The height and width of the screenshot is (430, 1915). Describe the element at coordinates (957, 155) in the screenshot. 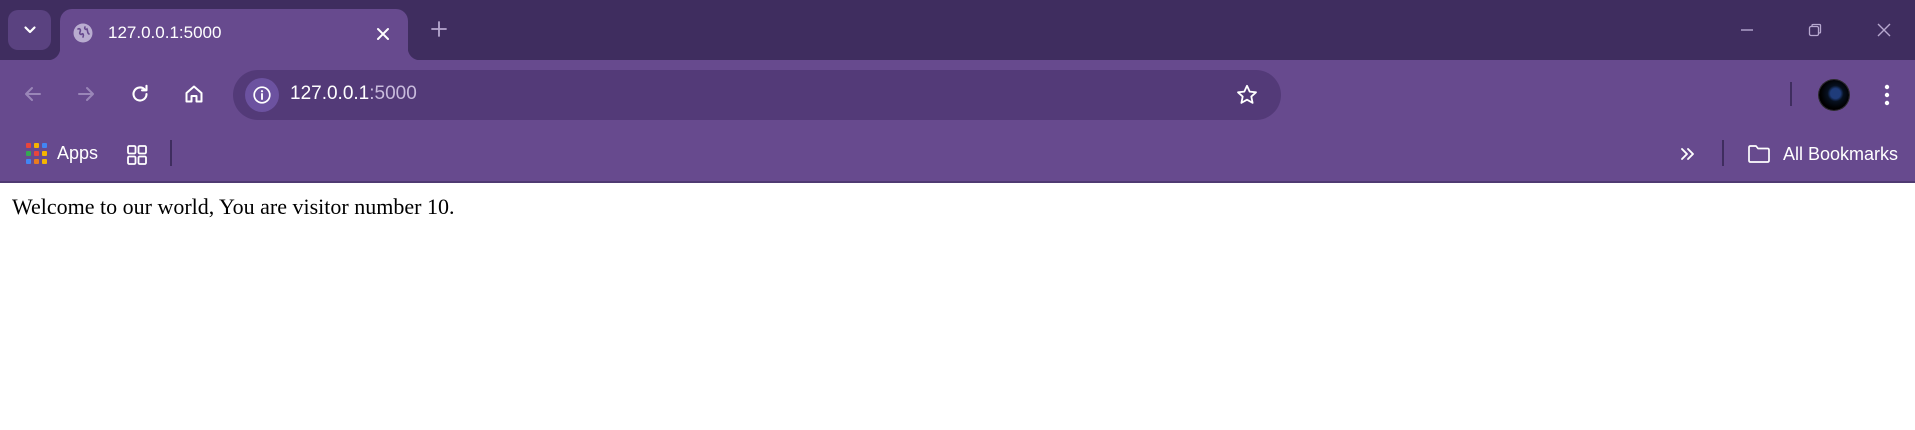

I see `bookmarks-bar: Apps All Bookmarks` at that location.